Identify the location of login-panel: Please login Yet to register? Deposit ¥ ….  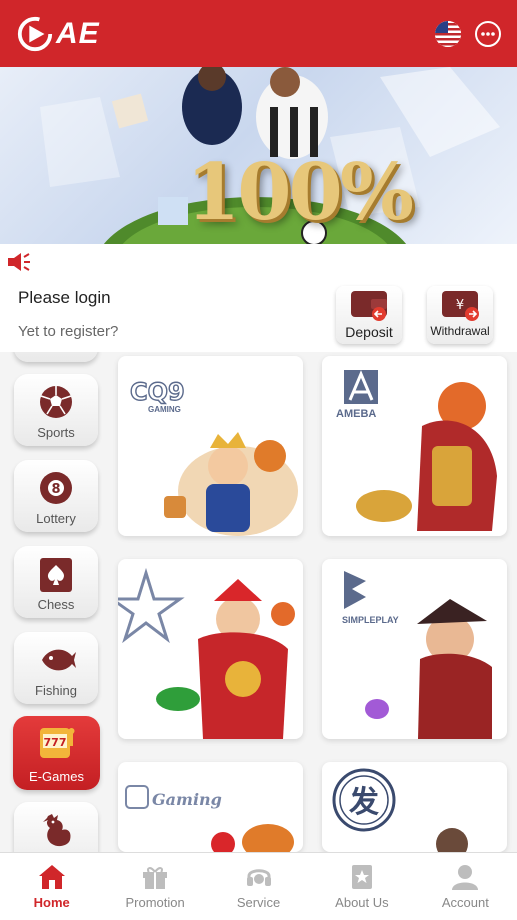
(258, 316).